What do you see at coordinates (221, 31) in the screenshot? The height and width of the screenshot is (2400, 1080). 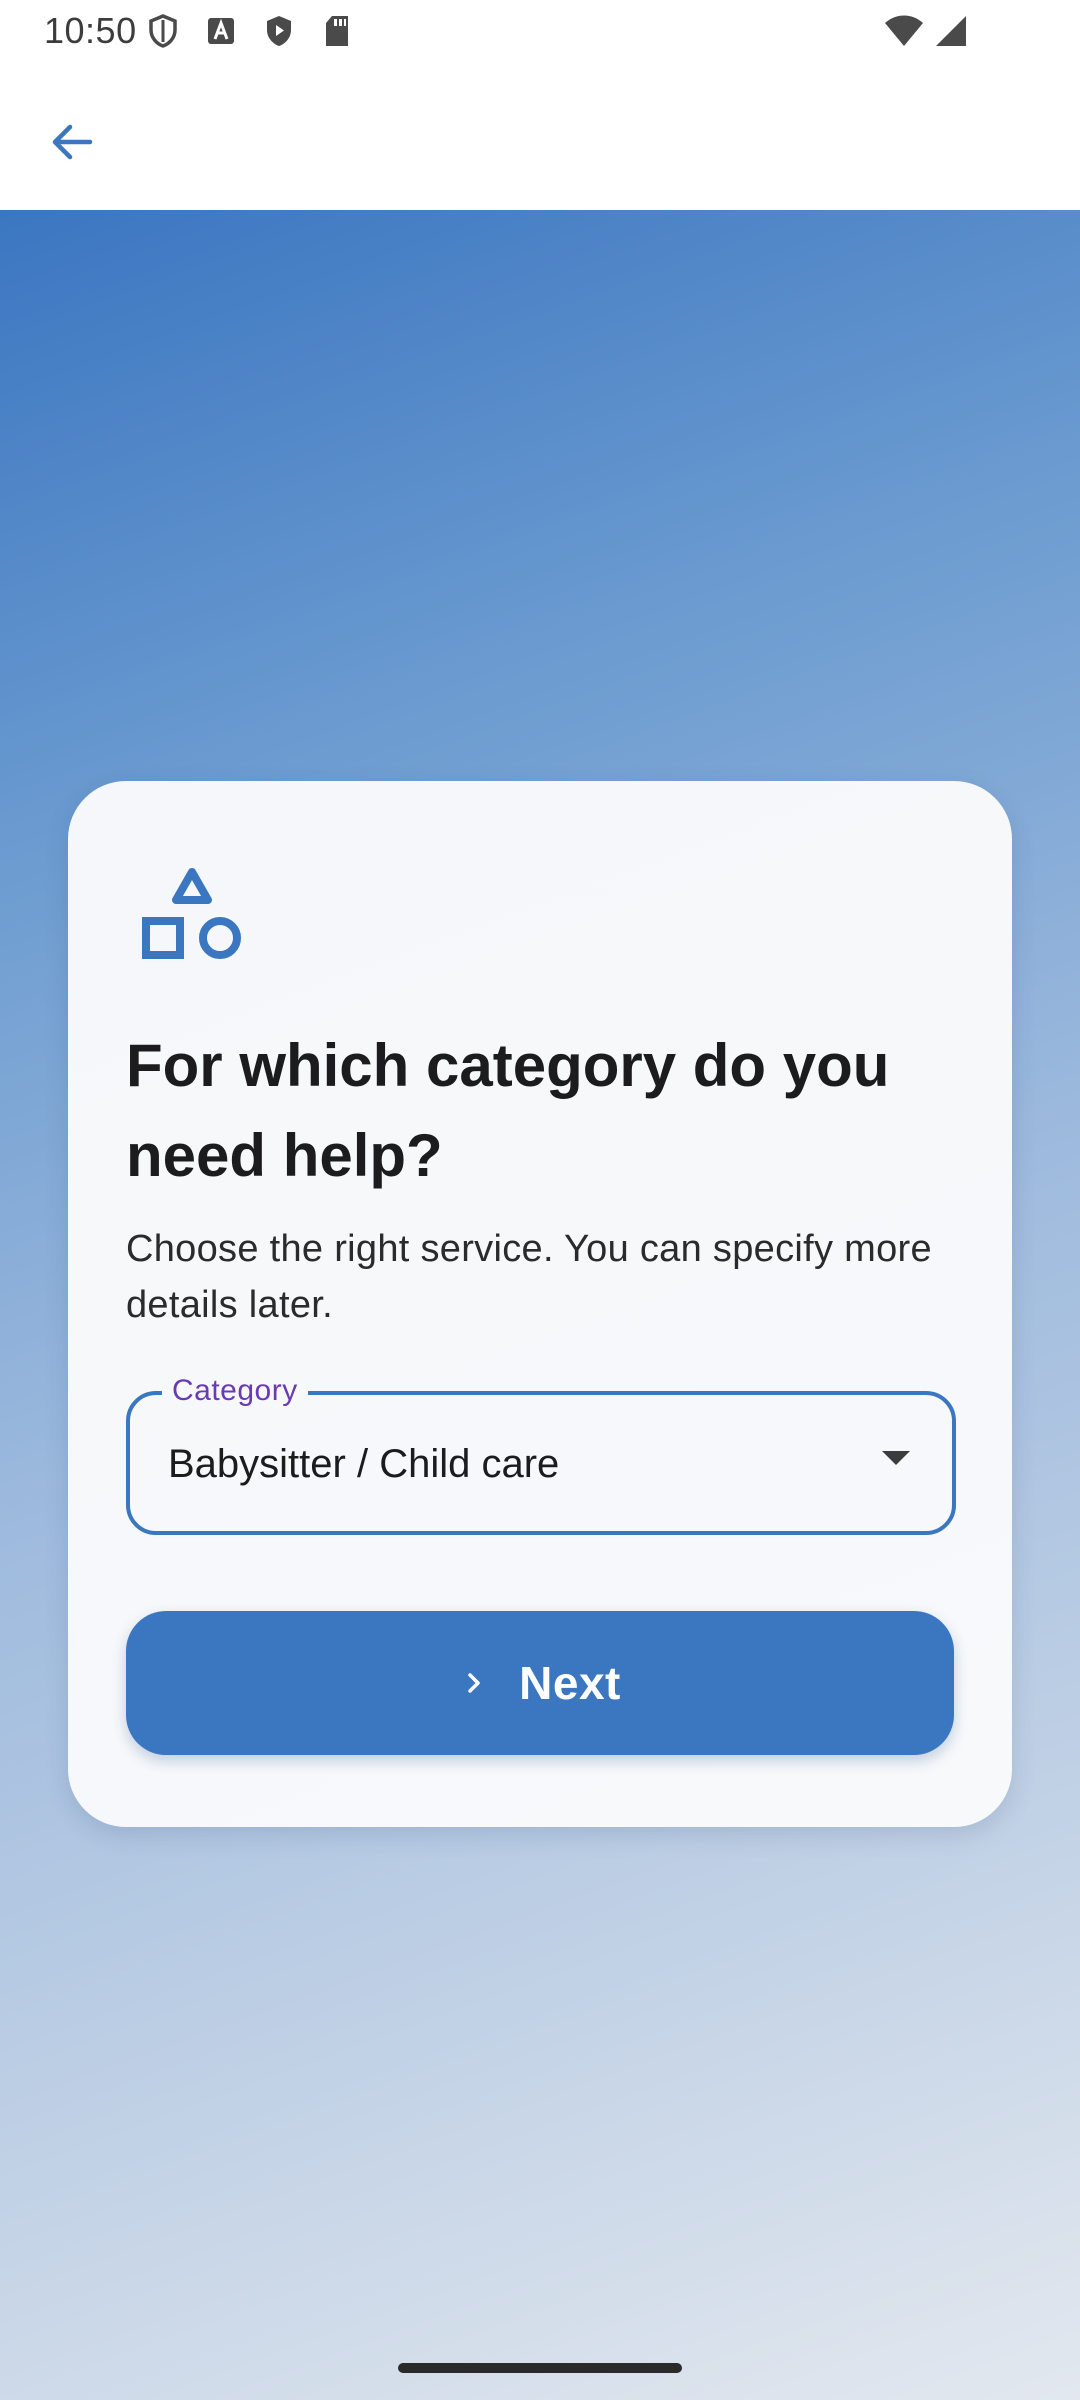 I see `text-a-icon` at bounding box center [221, 31].